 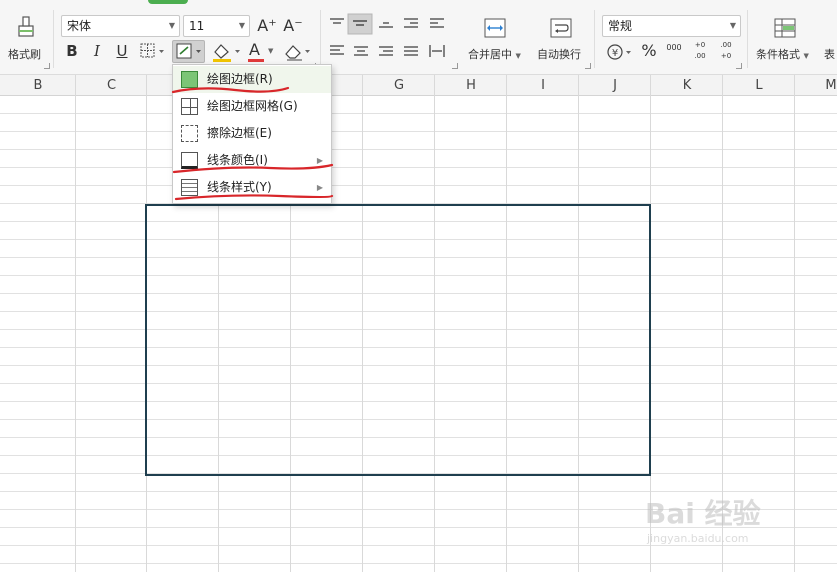 I want to click on baidu-watermark: Bai 经验 jingyan.baidu.com, so click(x=720, y=520).